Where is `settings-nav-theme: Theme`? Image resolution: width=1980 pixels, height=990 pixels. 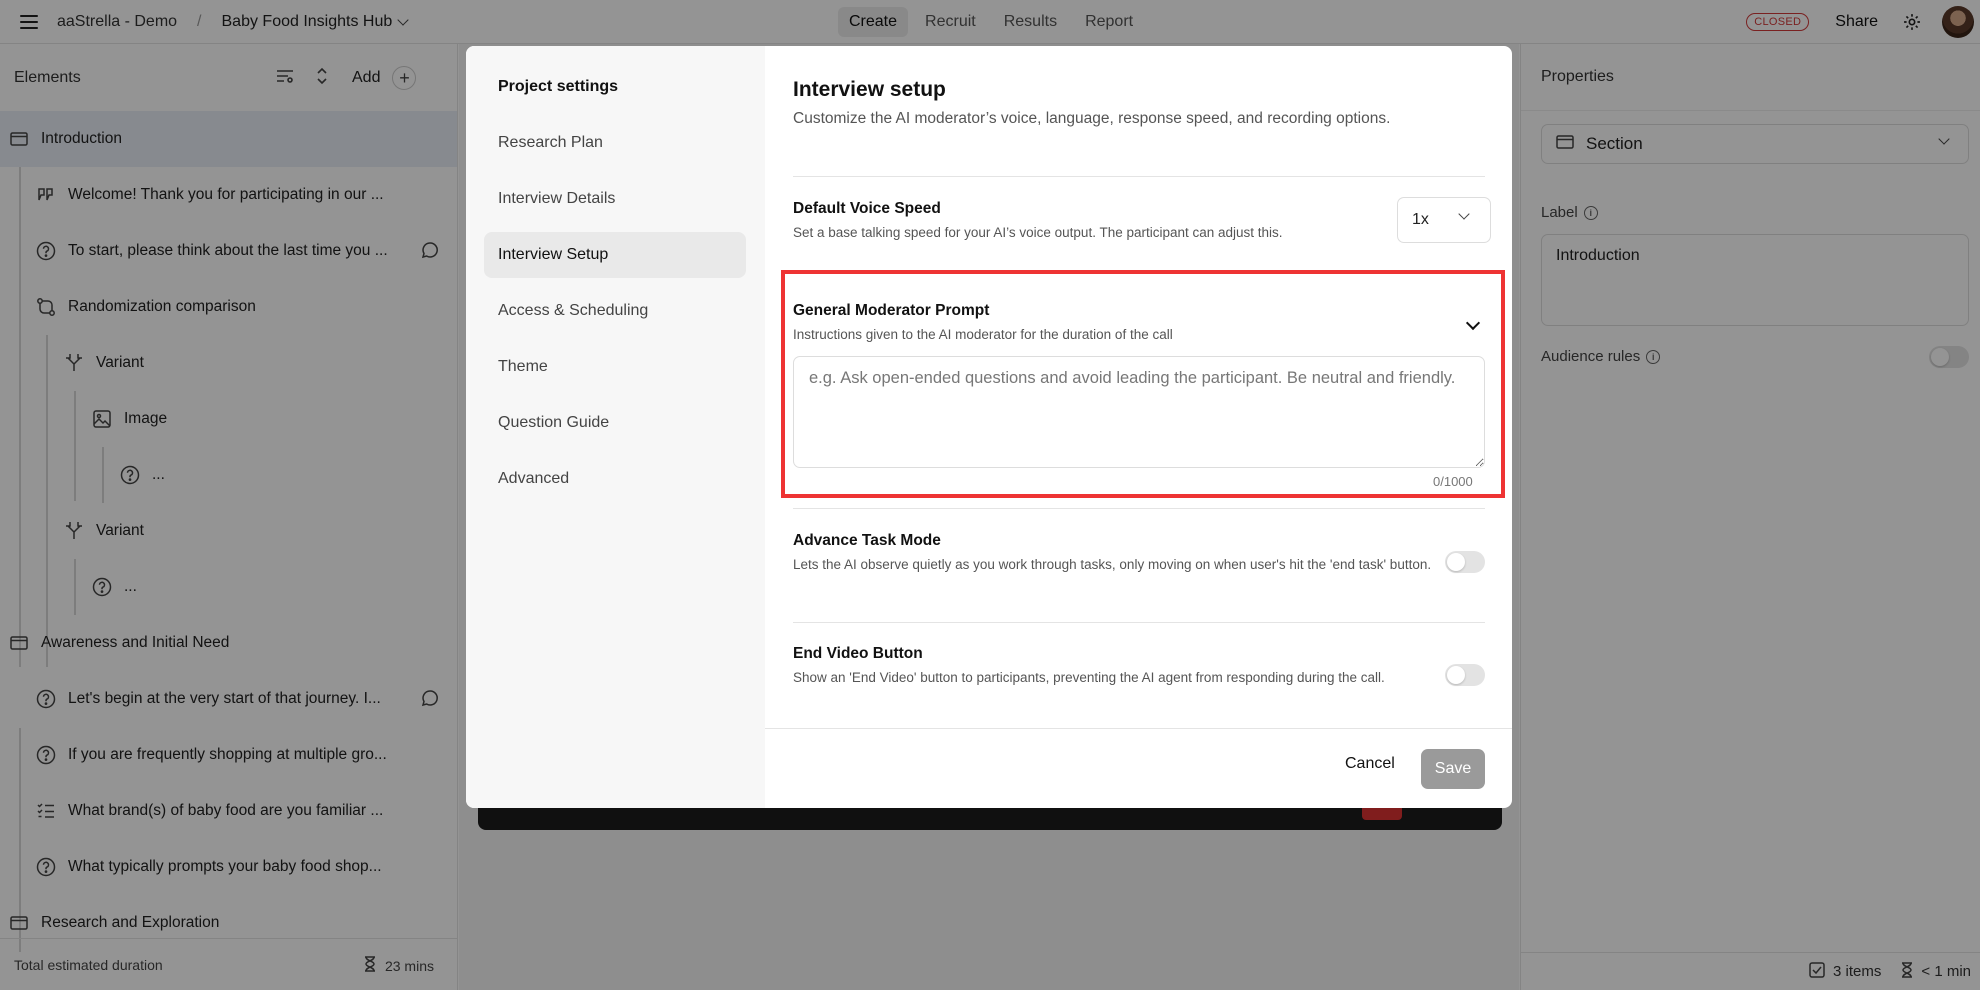
settings-nav-theme: Theme is located at coordinates (615, 367).